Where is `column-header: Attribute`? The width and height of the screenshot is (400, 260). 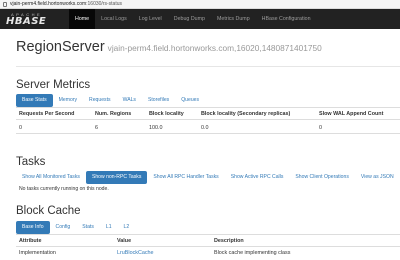
column-header: Attribute is located at coordinates (30, 241).